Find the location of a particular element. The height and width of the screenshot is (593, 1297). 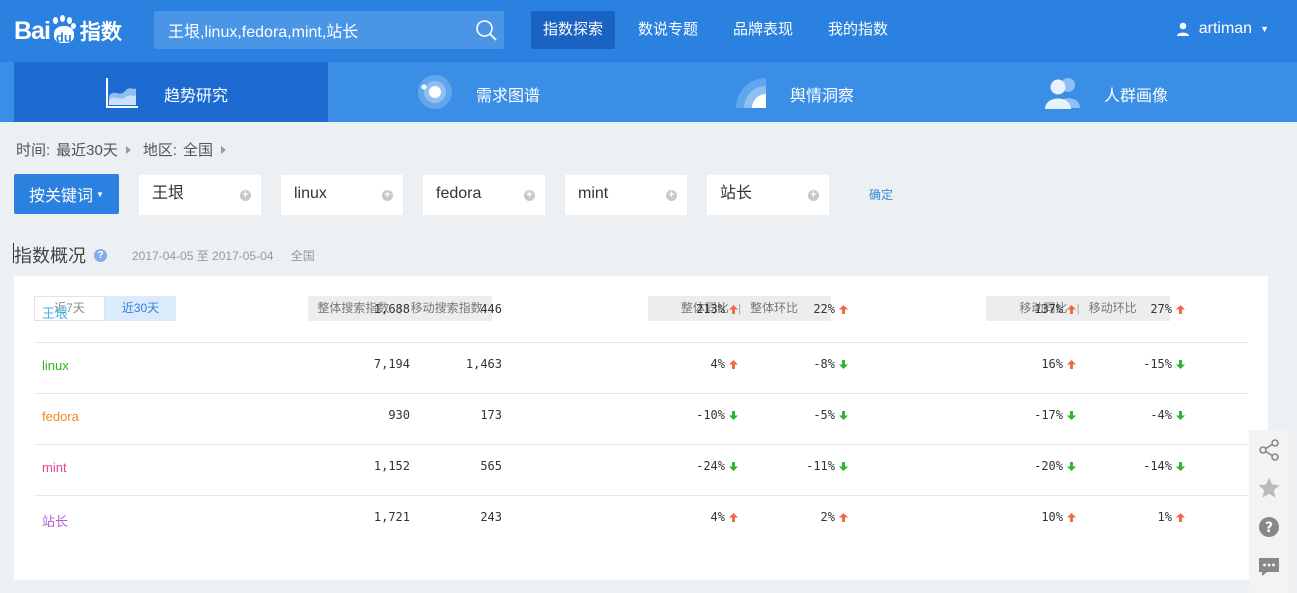

overall-search-index: 7,194 is located at coordinates (392, 364).